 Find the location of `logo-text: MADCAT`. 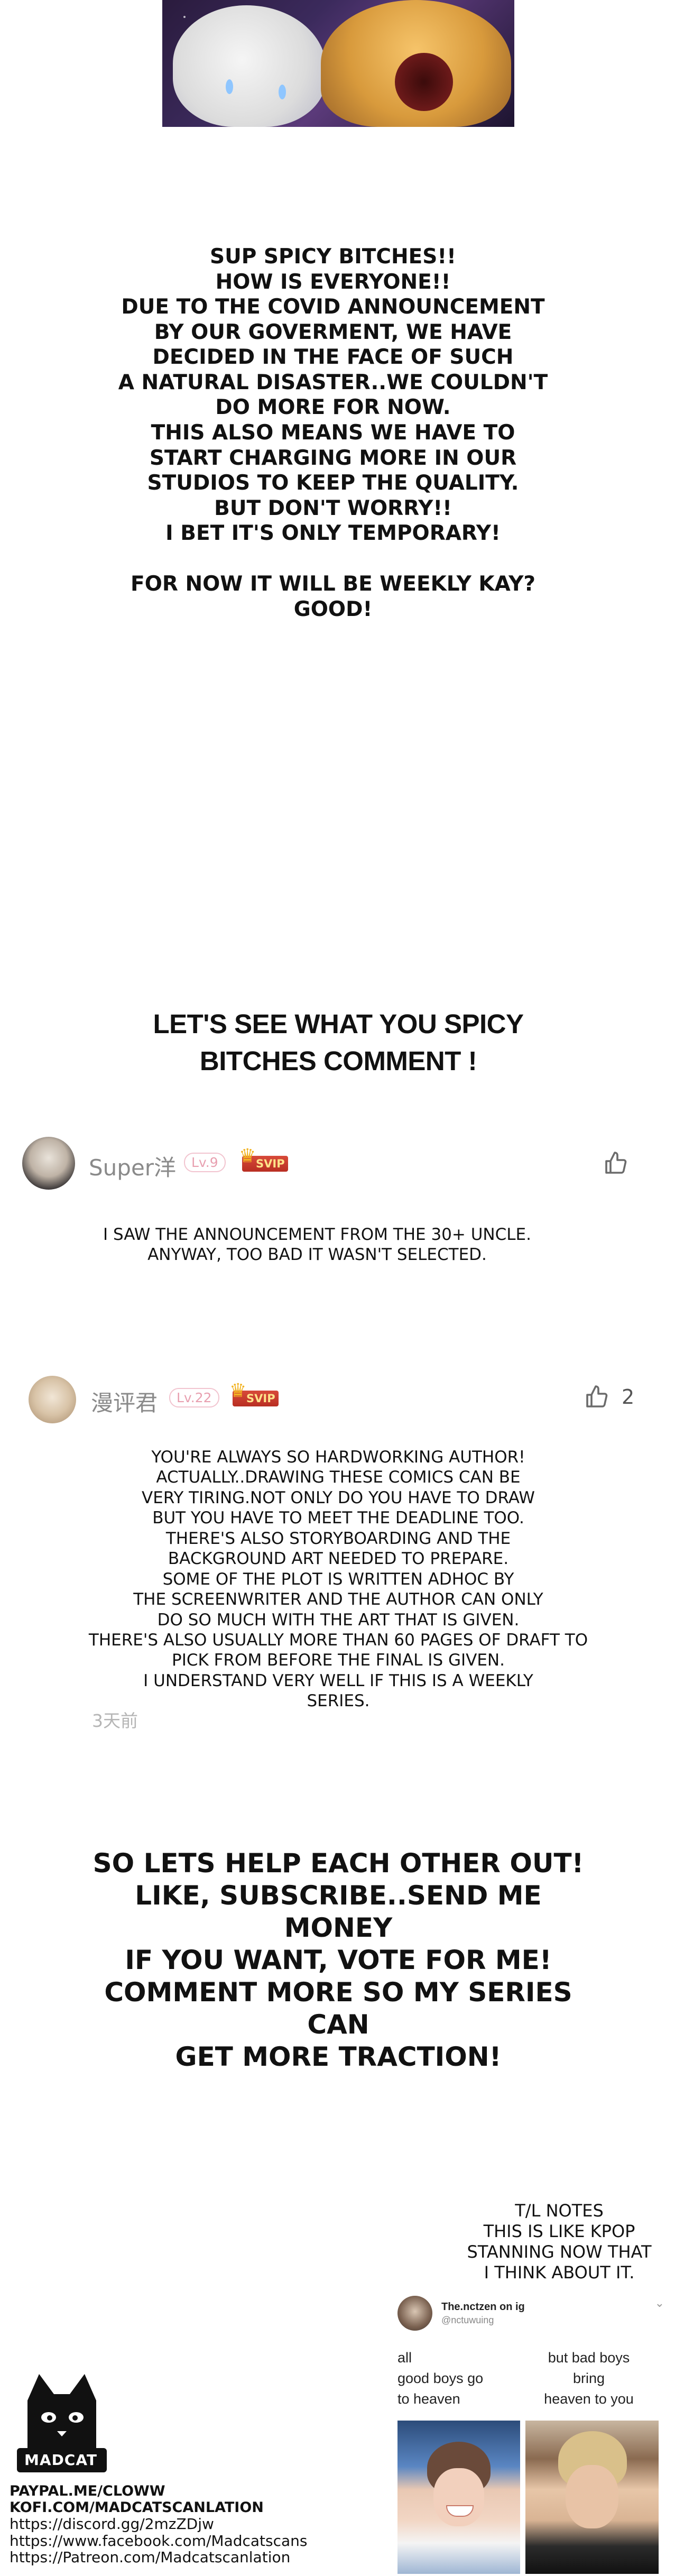

logo-text: MADCAT is located at coordinates (60, 2460).